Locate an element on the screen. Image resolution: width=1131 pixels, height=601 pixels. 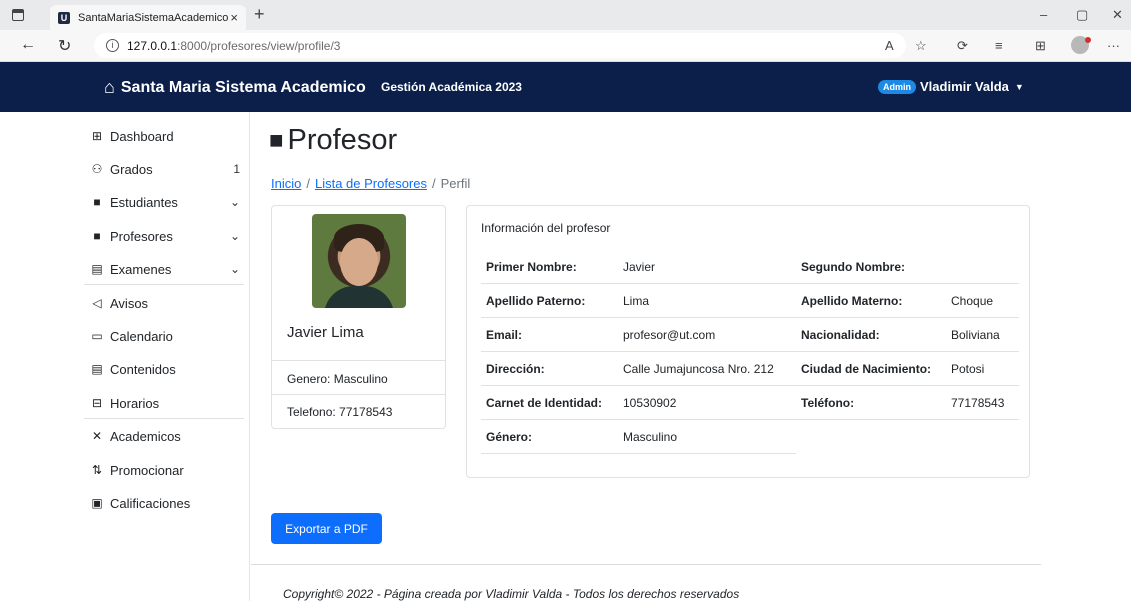
breadcrumb-list-link: Lista de Profesores is located at coordinates (371, 183).